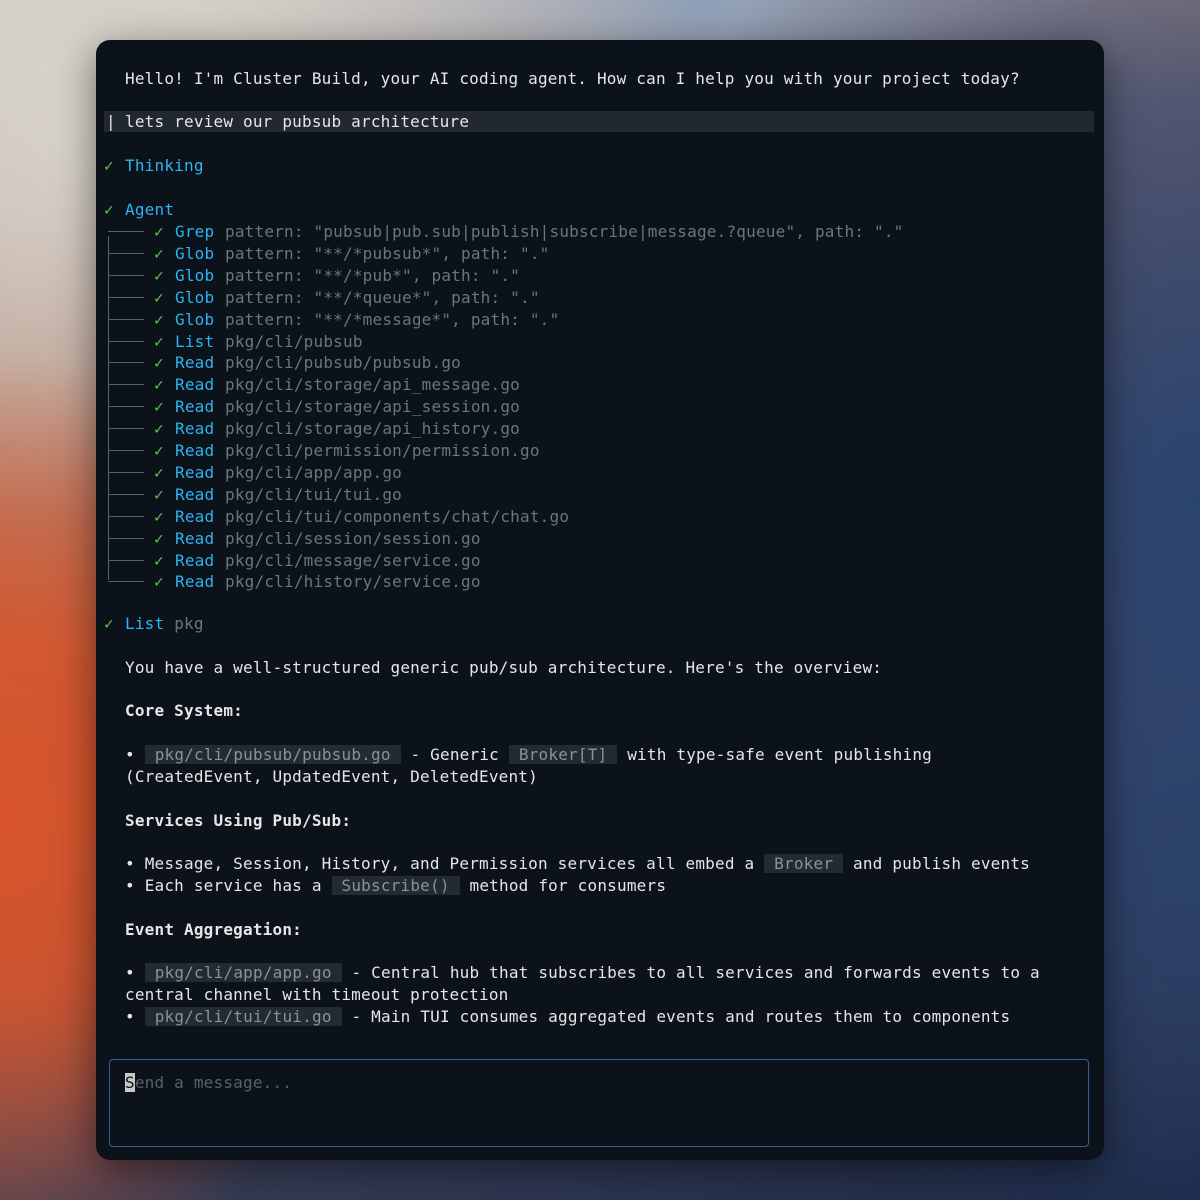 The image size is (1200, 1200). What do you see at coordinates (353, 582) in the screenshot?
I see `tool-args: pkg/cli/history/service.go` at bounding box center [353, 582].